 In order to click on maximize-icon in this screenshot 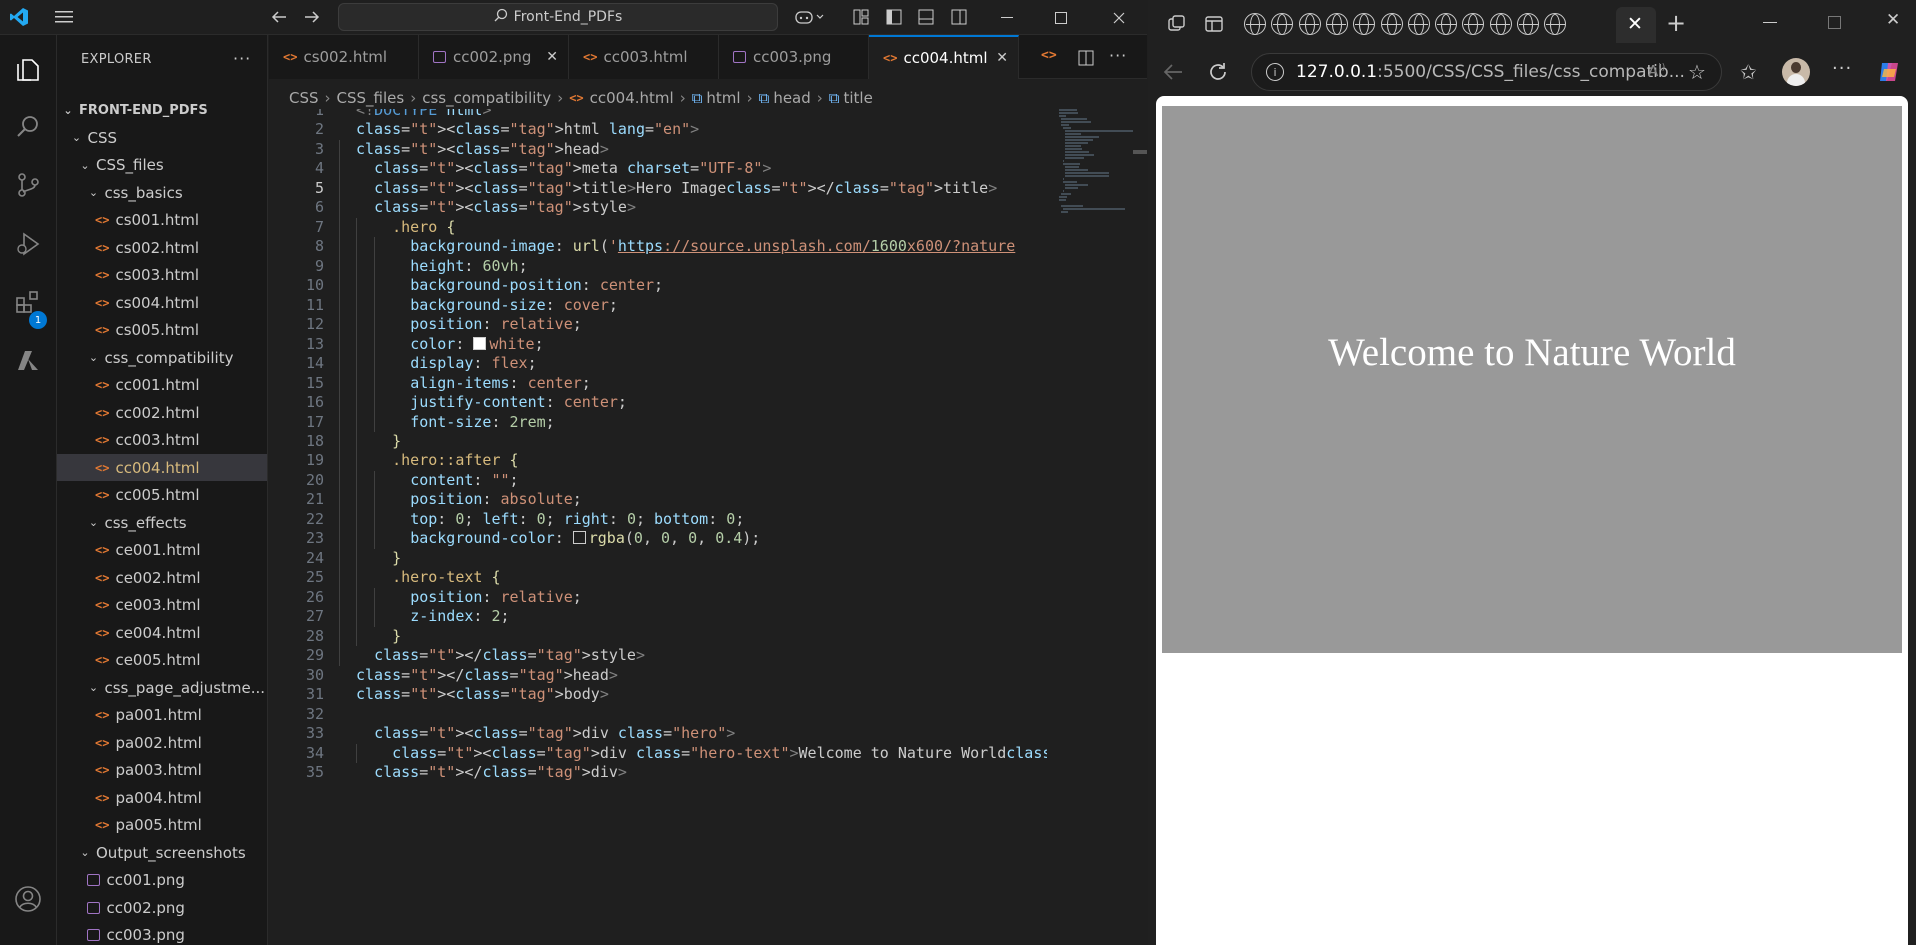, I will do `click(1061, 17)`.